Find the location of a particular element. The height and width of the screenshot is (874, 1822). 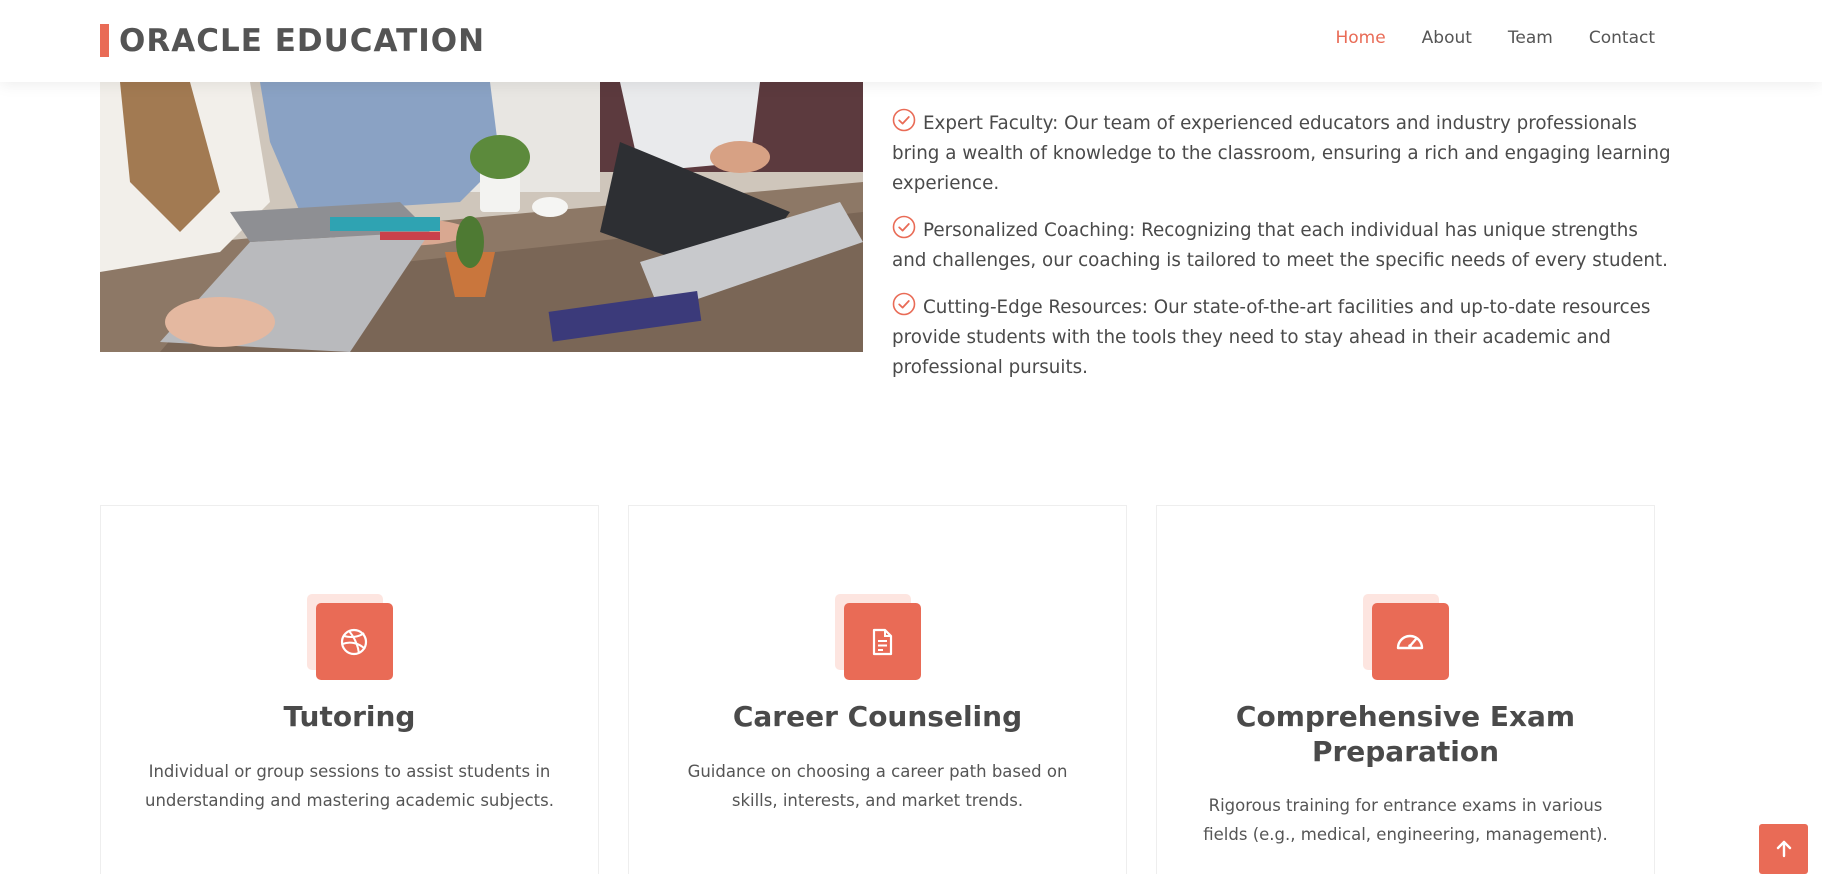

back-to-top-button is located at coordinates (1783, 849).